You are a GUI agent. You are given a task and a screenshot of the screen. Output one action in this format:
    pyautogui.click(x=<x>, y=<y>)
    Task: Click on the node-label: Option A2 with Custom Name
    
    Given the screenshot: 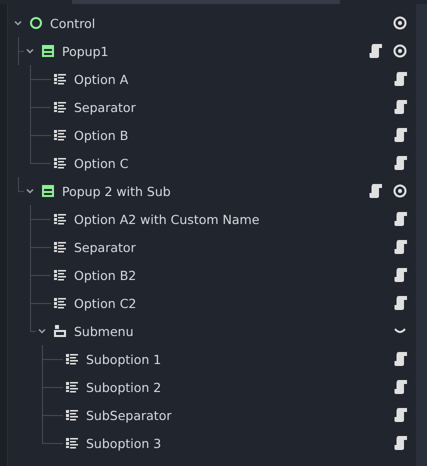 What is the action you would take?
    pyautogui.click(x=167, y=219)
    